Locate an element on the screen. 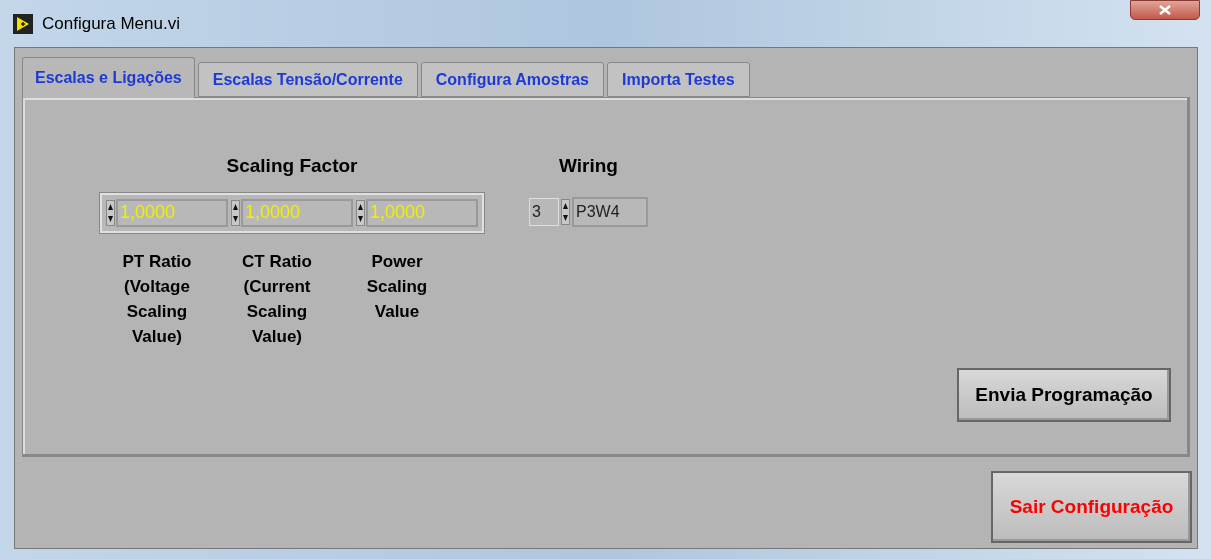  group-title: Scaling Factor is located at coordinates (292, 166).